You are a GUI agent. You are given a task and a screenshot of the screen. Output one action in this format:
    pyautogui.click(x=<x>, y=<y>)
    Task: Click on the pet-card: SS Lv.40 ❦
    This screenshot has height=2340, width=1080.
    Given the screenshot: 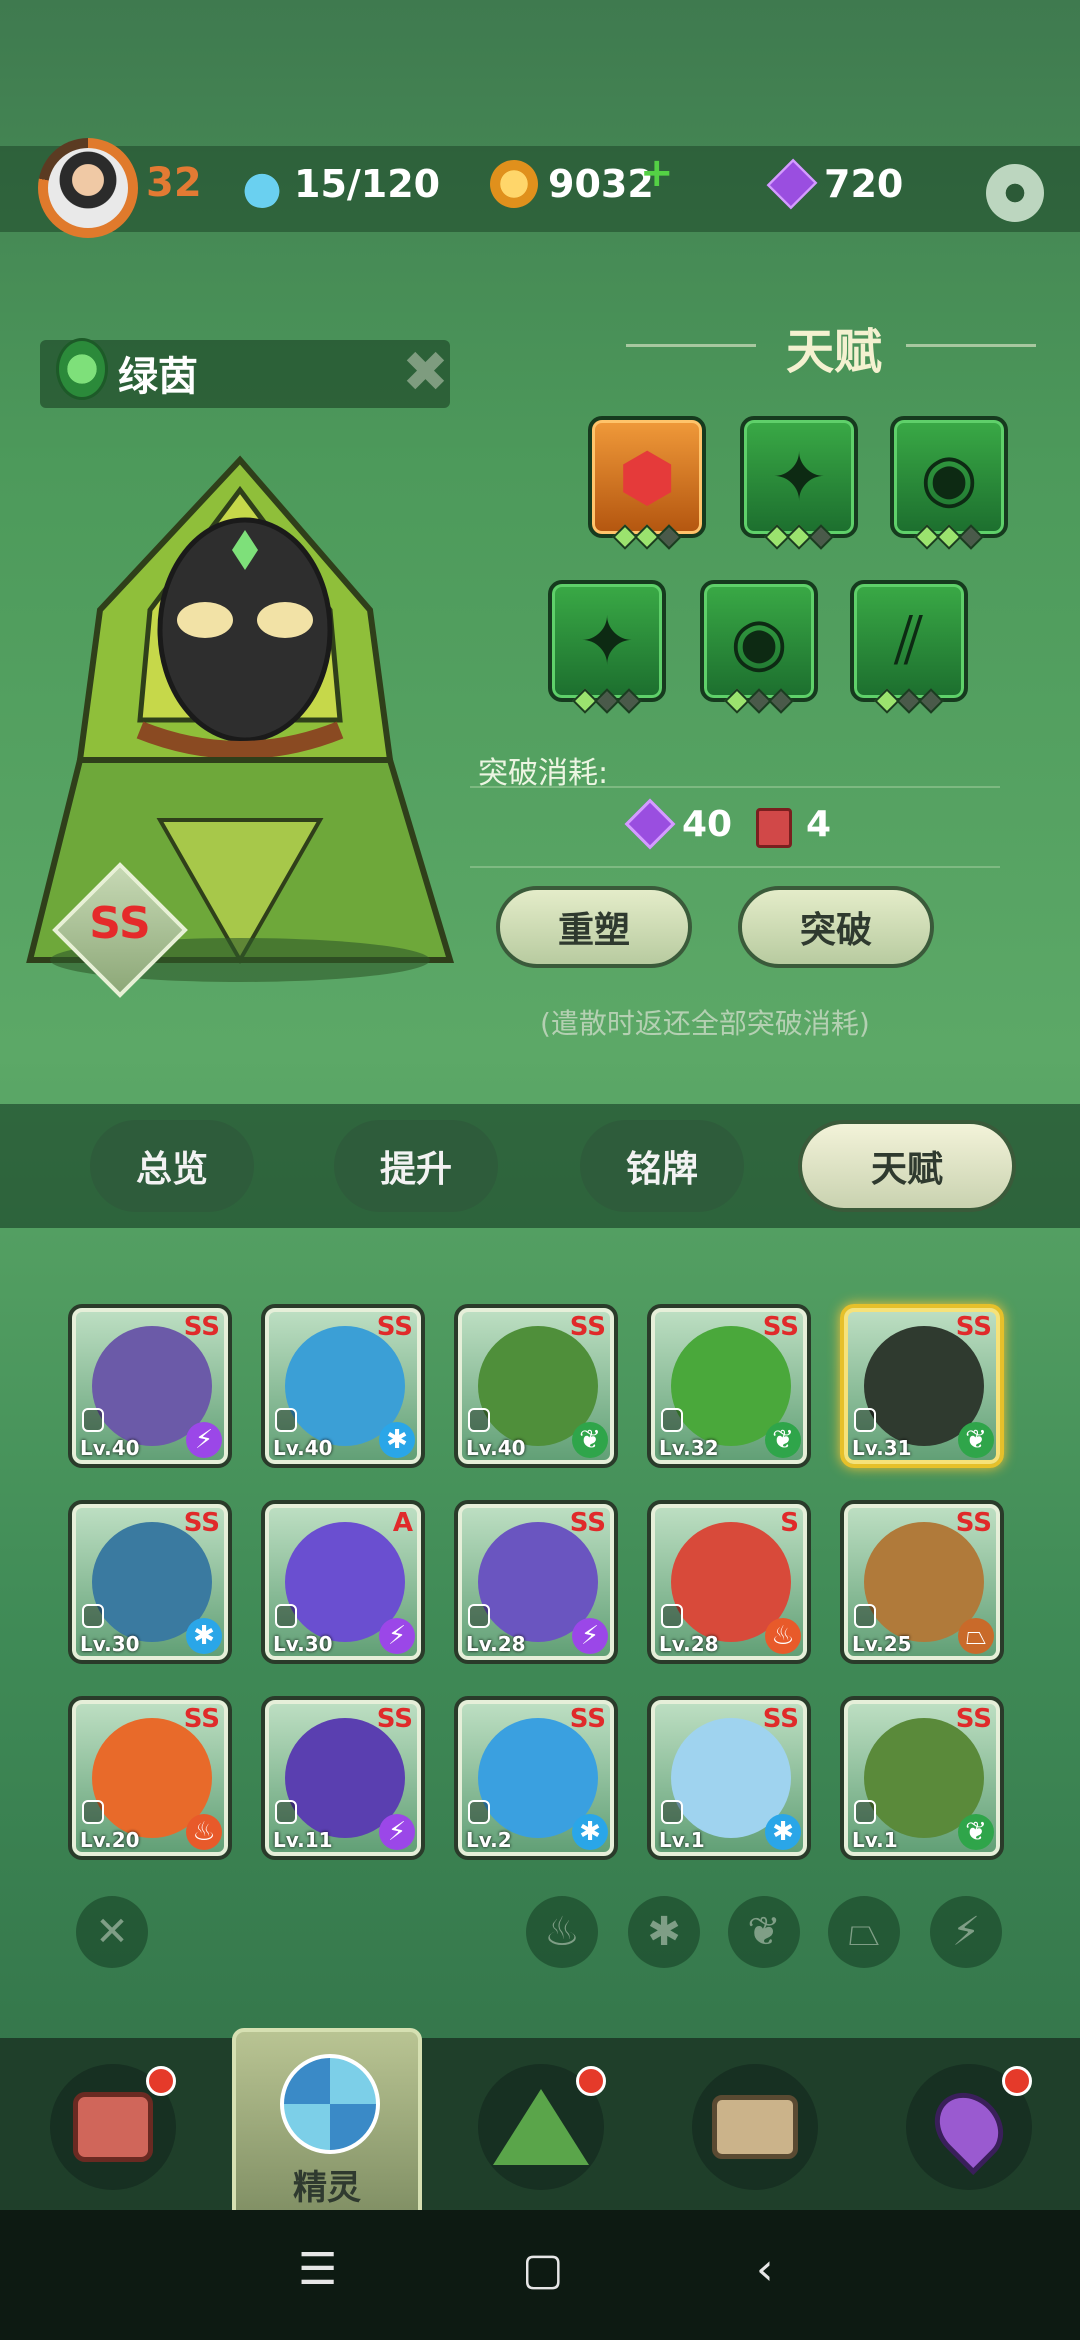 What is the action you would take?
    pyautogui.click(x=536, y=1386)
    